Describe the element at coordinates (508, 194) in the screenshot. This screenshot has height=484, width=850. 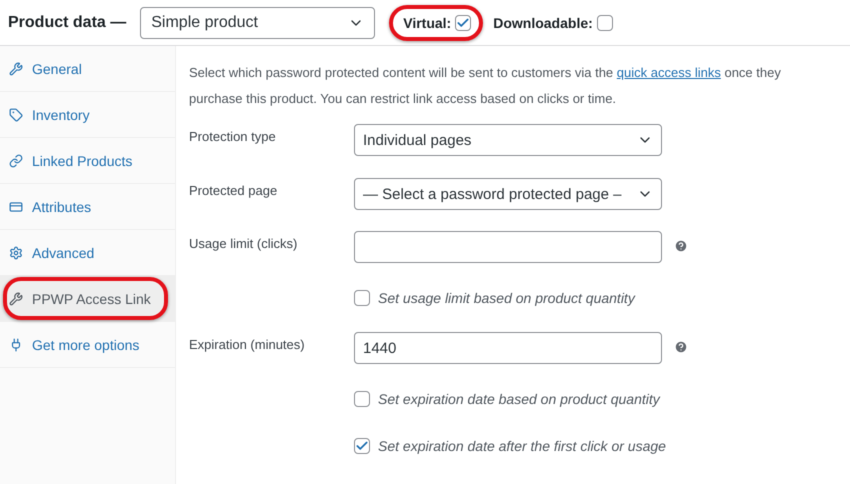
I see `select-field: — Select a password protected page –` at that location.